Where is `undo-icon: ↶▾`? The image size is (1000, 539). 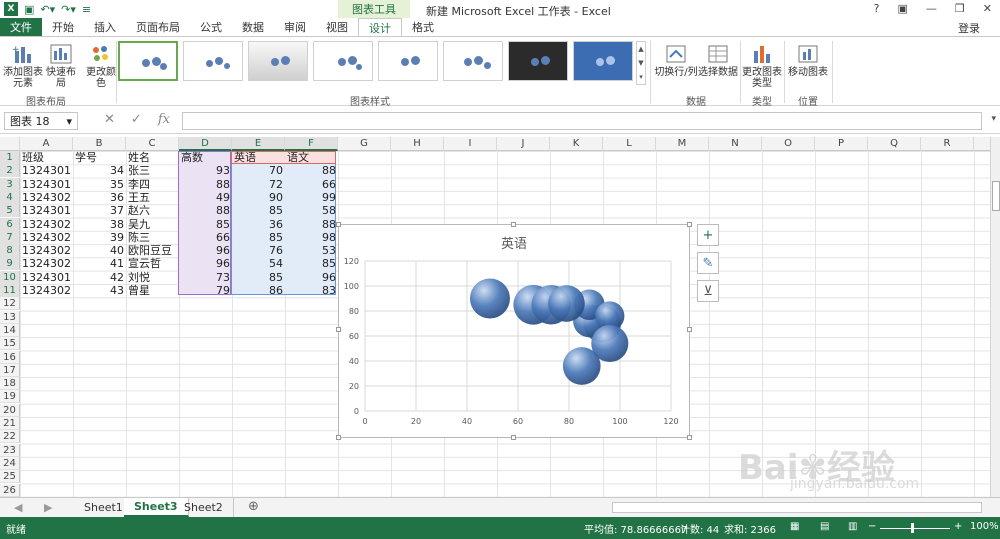
undo-icon: ↶▾ is located at coordinates (47, 9).